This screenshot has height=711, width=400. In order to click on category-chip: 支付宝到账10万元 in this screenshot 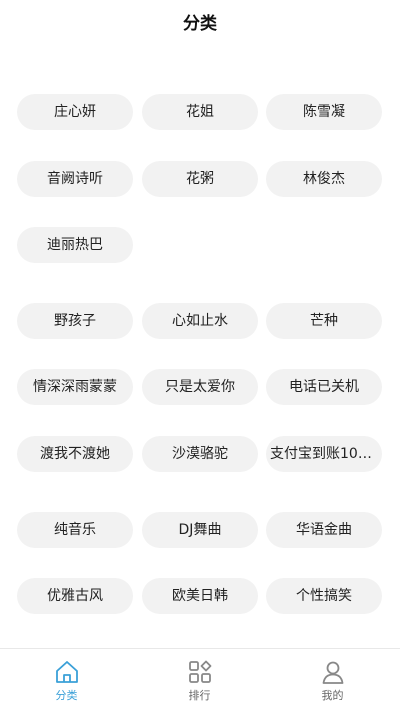, I will do `click(324, 454)`.